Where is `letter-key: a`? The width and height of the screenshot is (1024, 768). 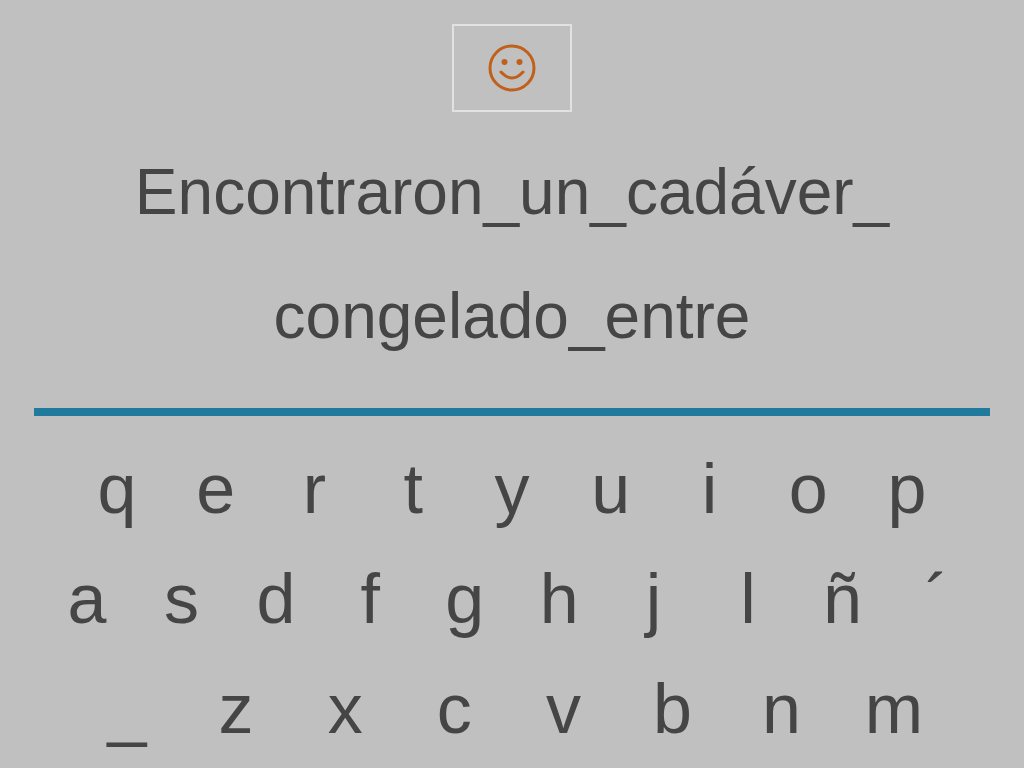 letter-key: a is located at coordinates (87, 599).